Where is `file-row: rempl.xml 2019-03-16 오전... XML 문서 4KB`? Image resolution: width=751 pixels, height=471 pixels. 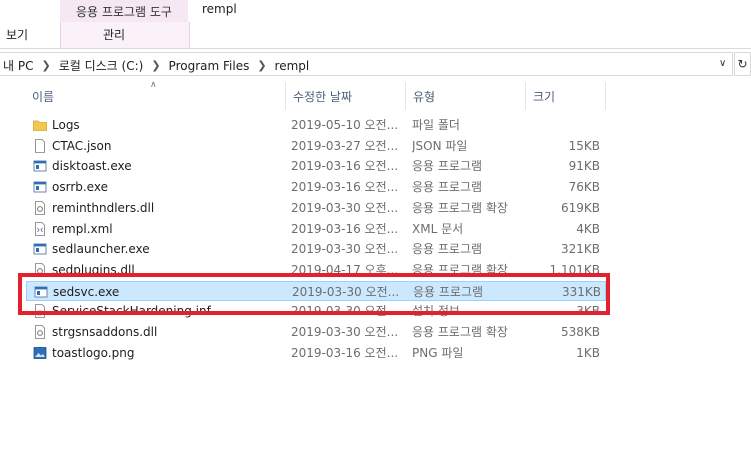 file-row: rempl.xml 2019-03-16 오전... XML 문서 4KB is located at coordinates (316, 229).